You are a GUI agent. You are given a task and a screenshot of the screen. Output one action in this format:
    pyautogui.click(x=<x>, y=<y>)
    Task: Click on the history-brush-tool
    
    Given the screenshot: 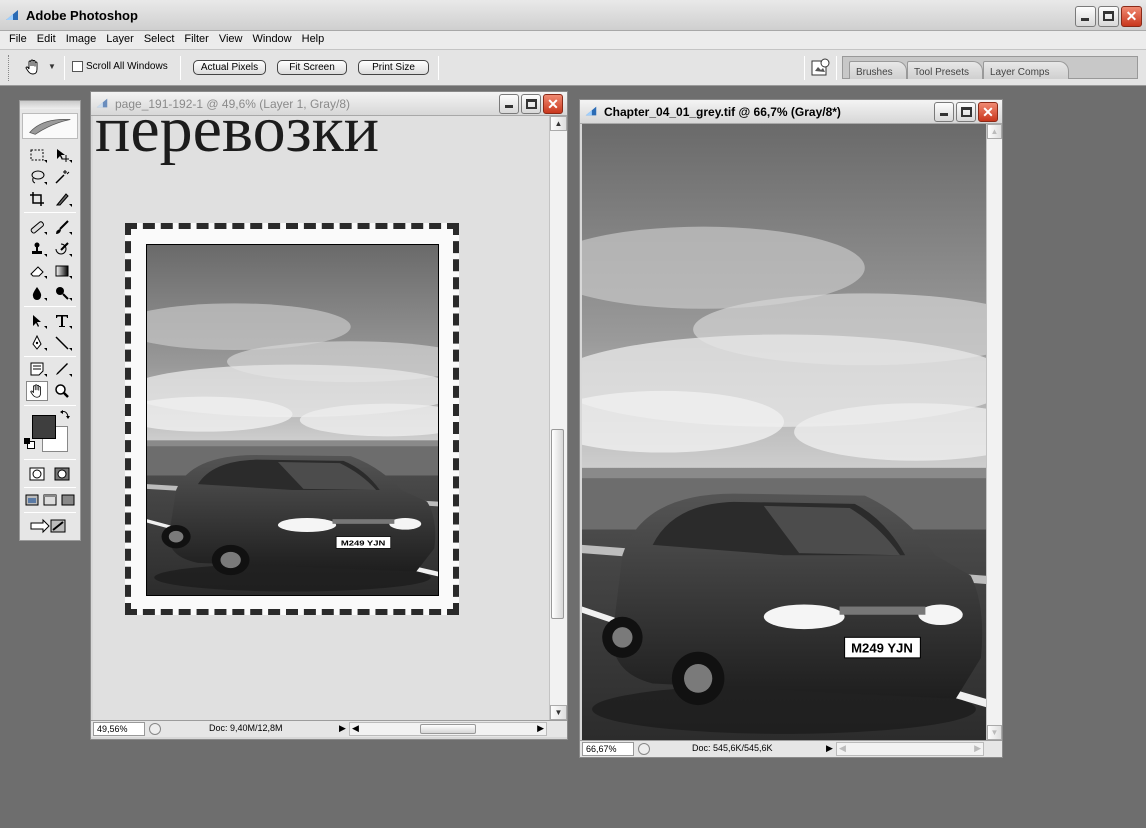 What is the action you would take?
    pyautogui.click(x=62, y=249)
    